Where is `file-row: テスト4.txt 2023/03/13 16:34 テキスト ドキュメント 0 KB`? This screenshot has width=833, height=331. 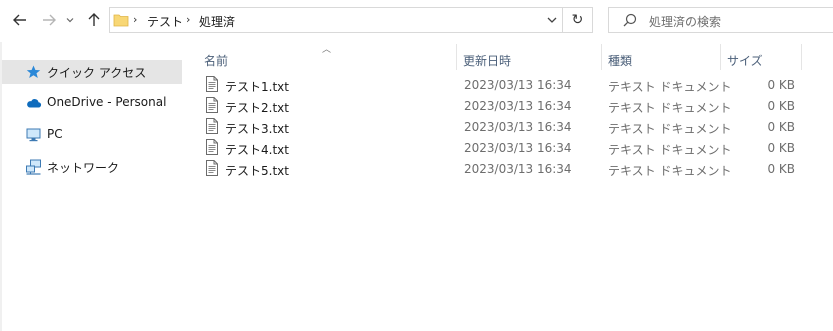
file-row: テスト4.txt 2023/03/13 16:34 テキスト ドキュメント 0 KB is located at coordinates (503, 148).